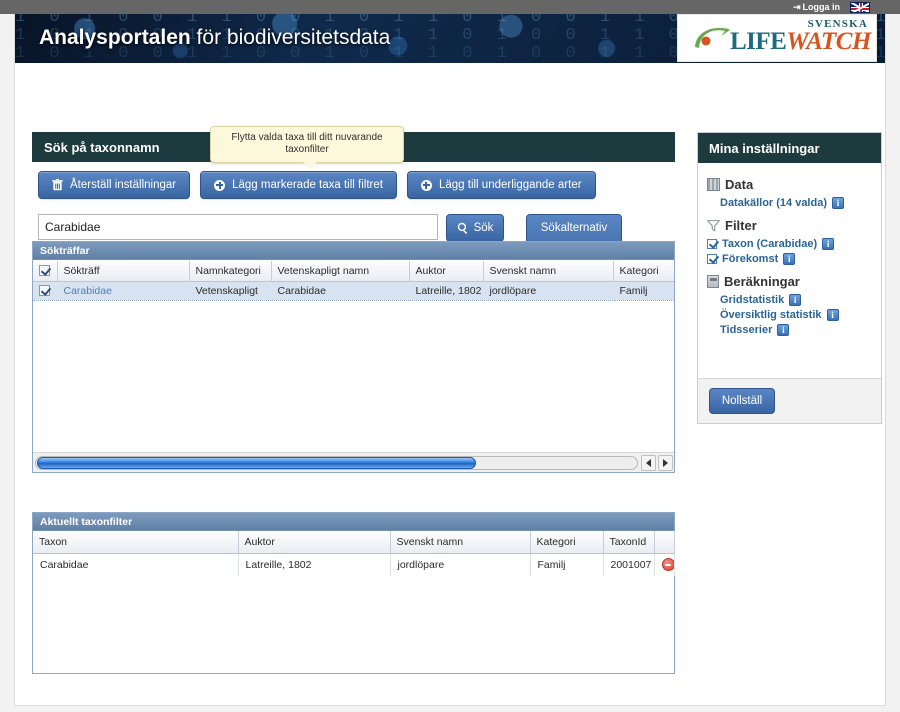  I want to click on sidebar-item-taxon: Taxon (Carabidae) i, so click(794, 243).